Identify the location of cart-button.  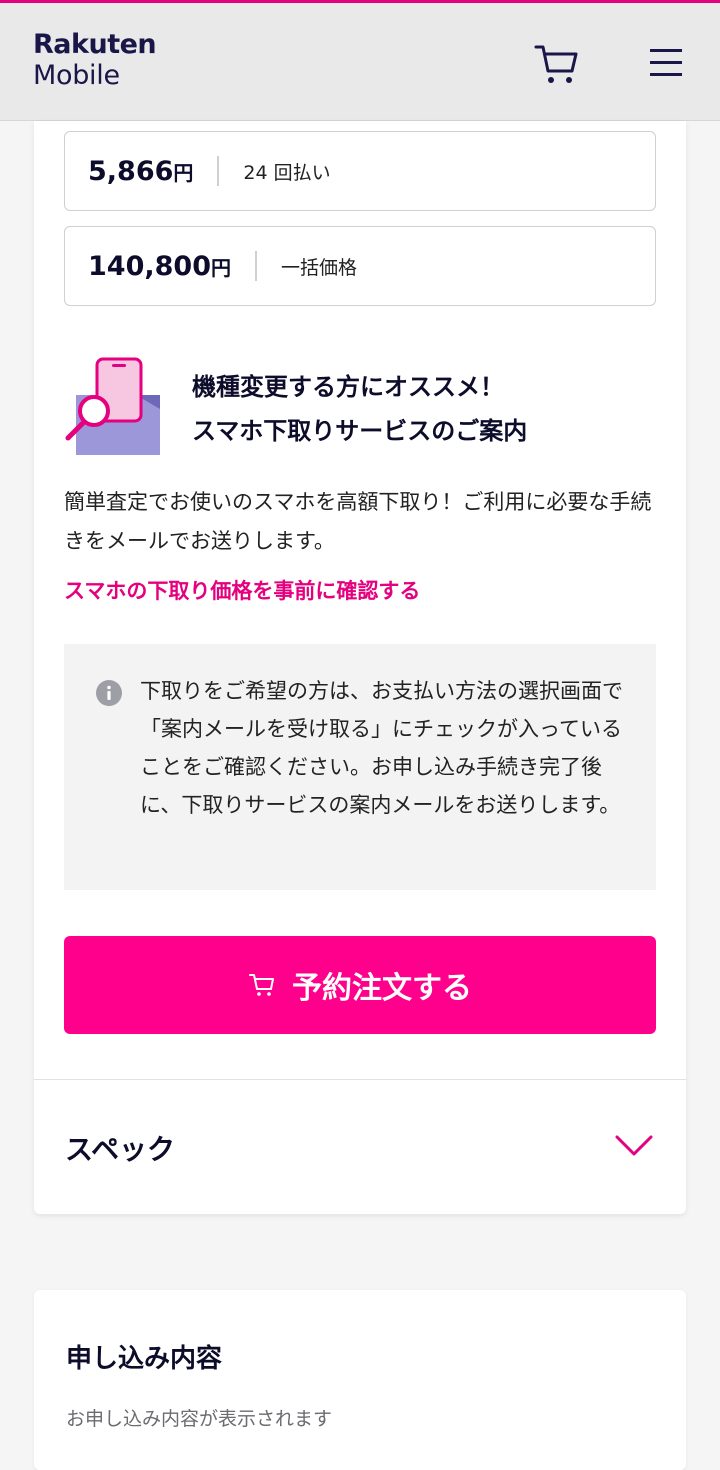
(557, 64).